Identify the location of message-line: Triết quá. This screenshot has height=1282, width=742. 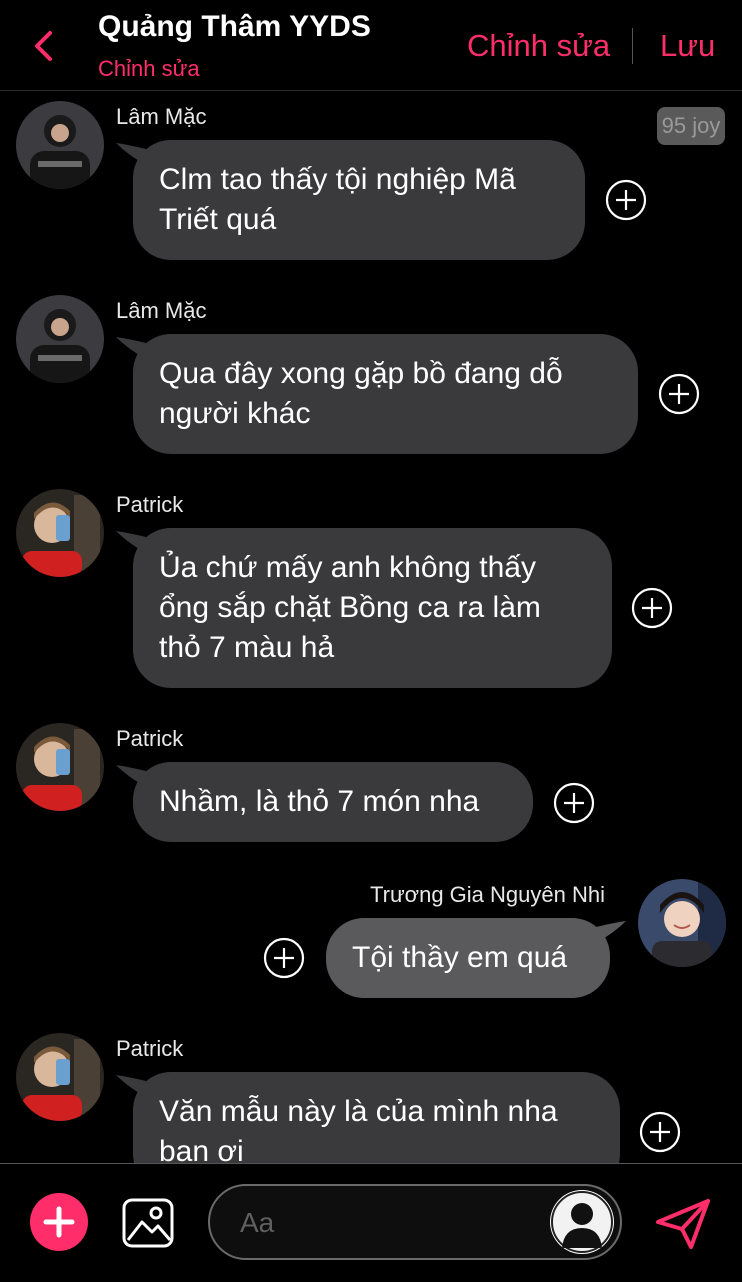
(218, 219).